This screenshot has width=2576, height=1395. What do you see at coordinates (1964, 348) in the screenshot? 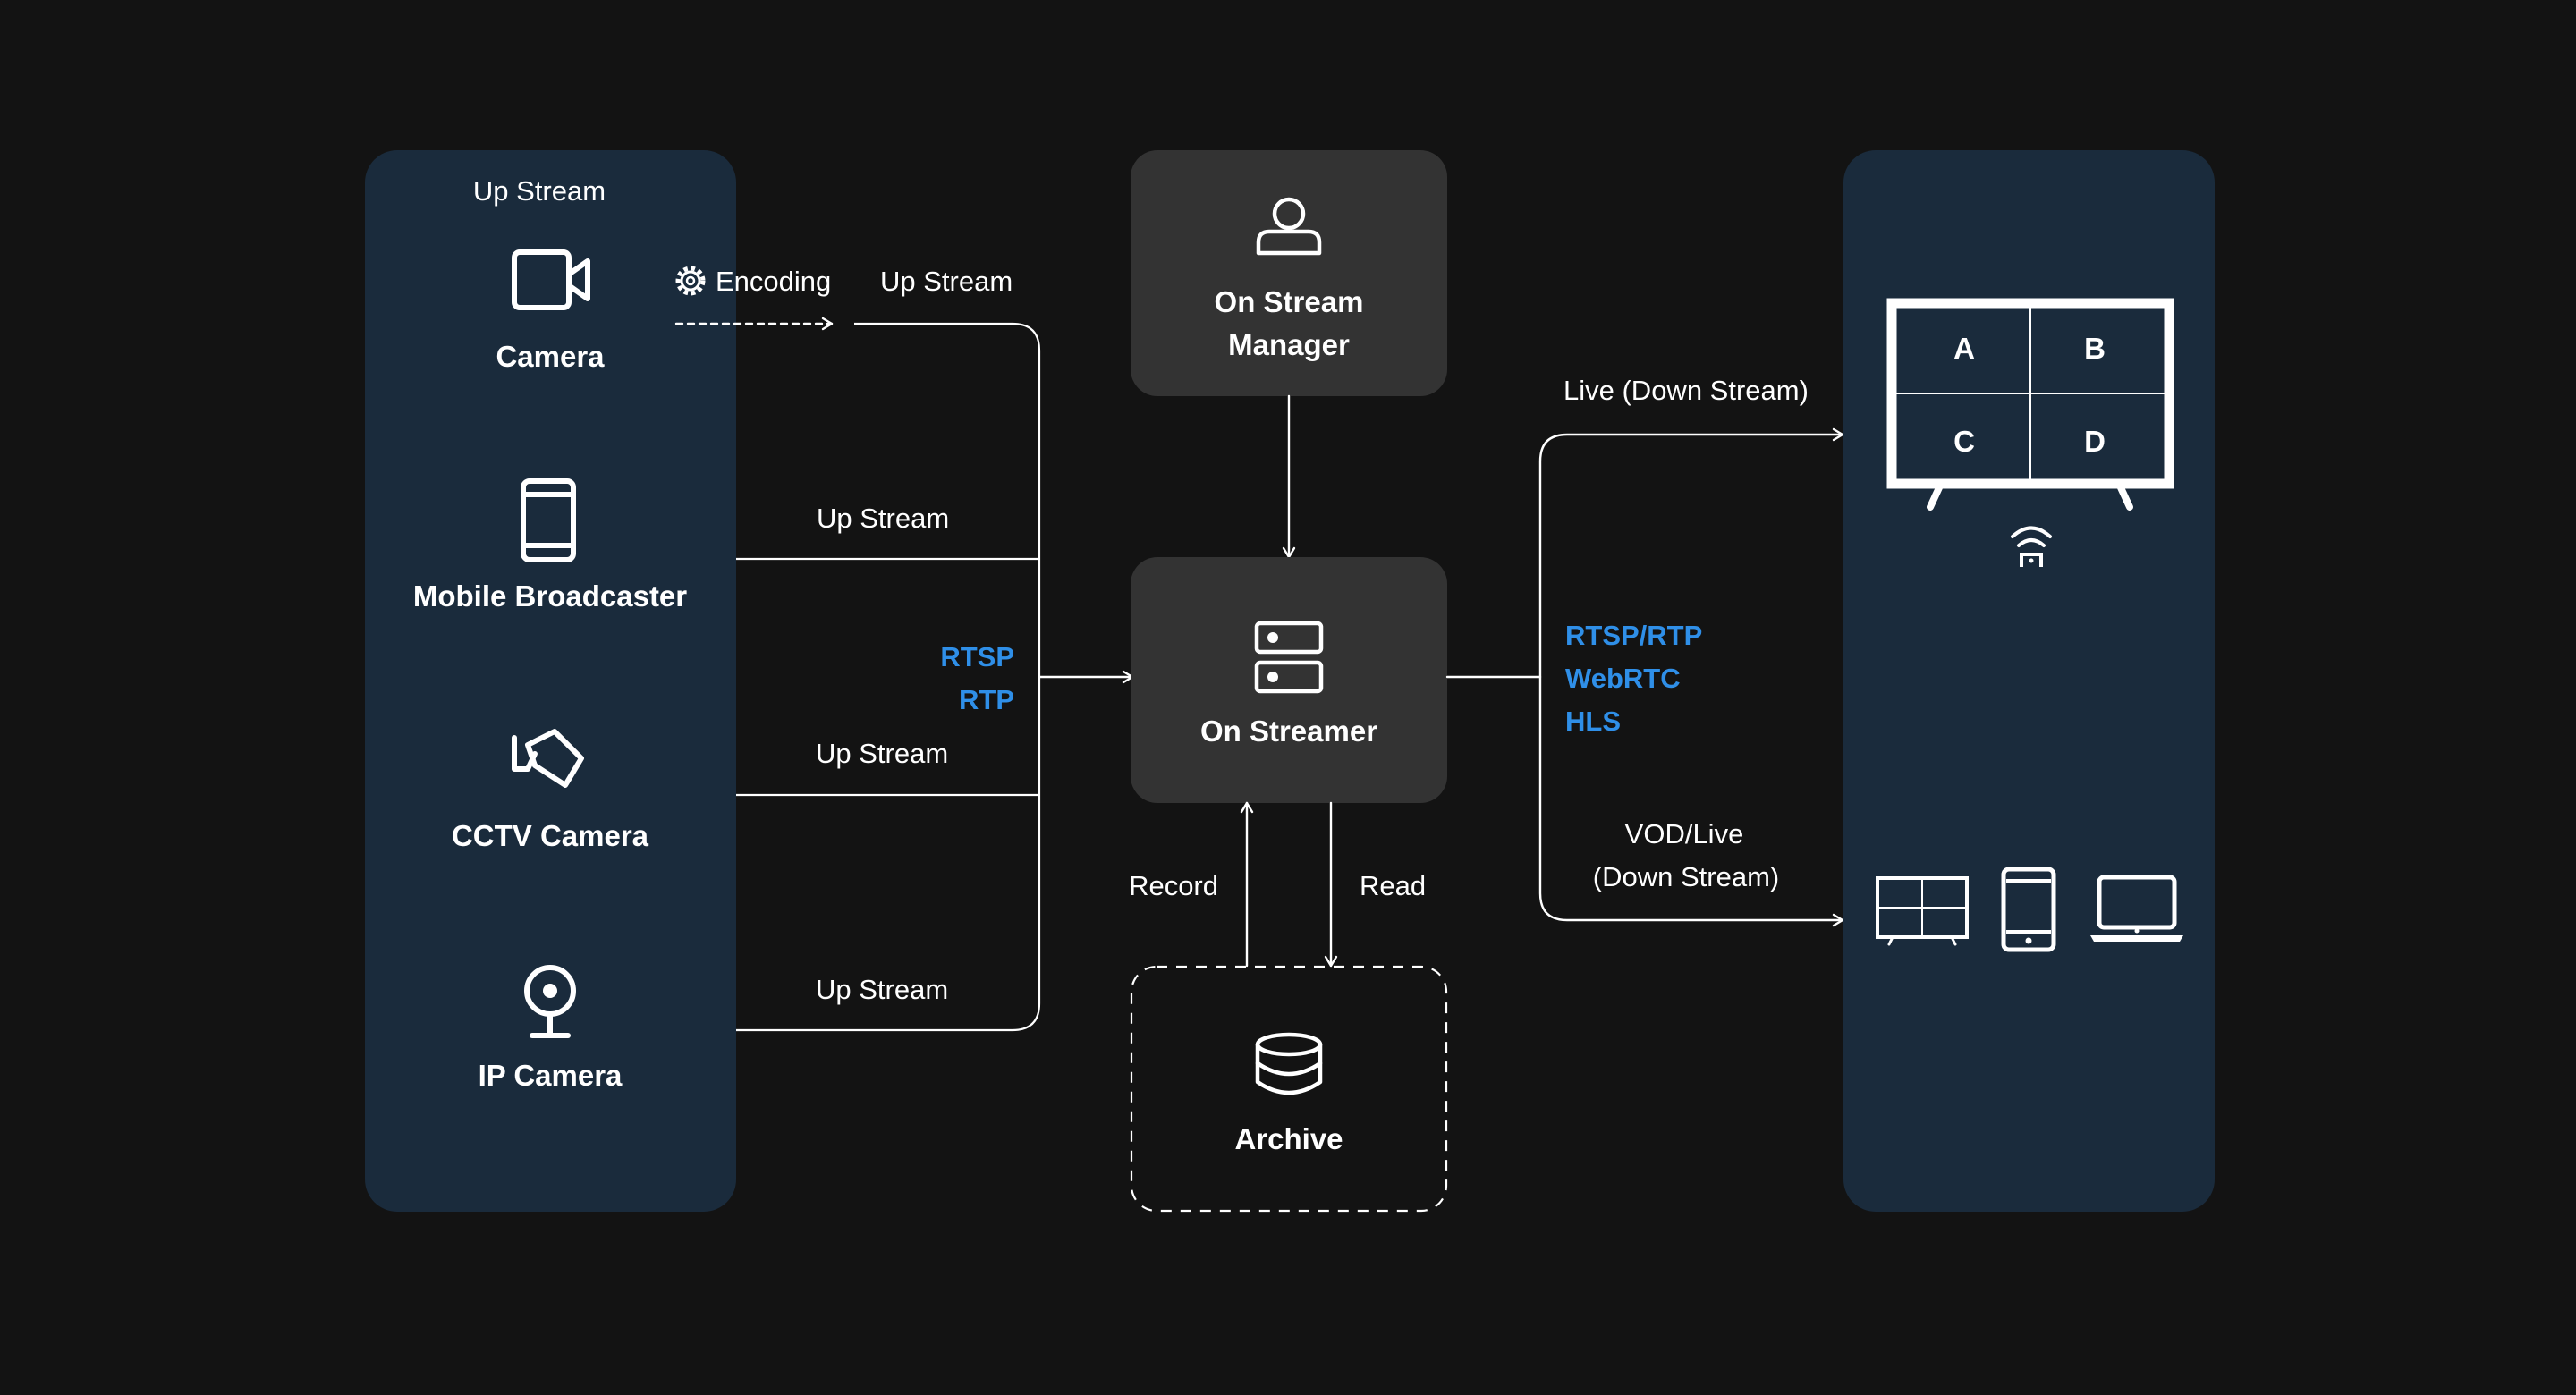
I see `multiview-cell-a: A` at bounding box center [1964, 348].